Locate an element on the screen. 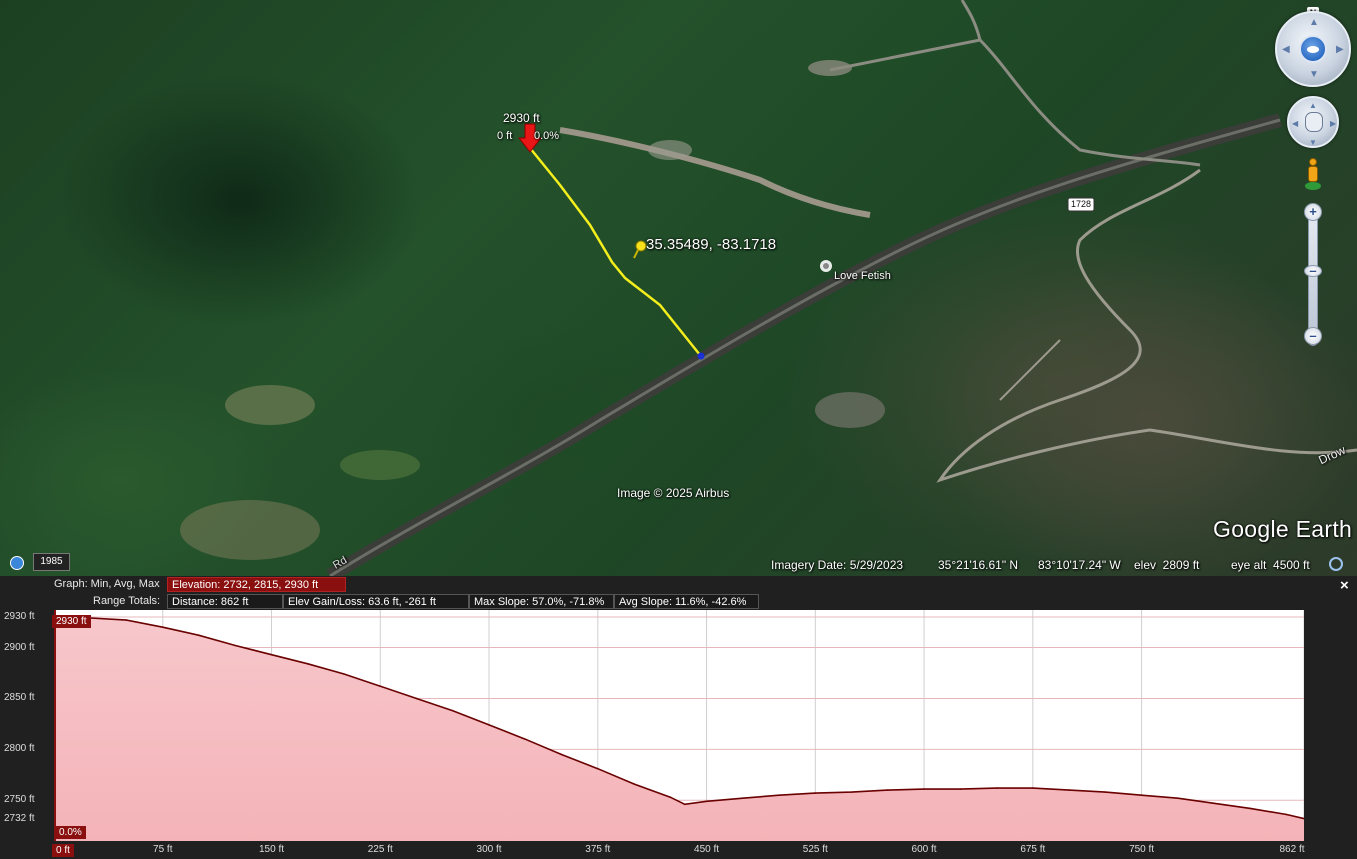 The height and width of the screenshot is (859, 1357). x-tick-label: 375 ft is located at coordinates (598, 849).